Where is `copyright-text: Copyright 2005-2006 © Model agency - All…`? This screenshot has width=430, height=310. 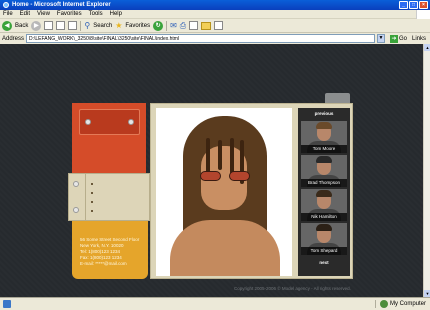
copyright-text: Copyright 2005-2006 © Model agency - All… is located at coordinates (292, 288).